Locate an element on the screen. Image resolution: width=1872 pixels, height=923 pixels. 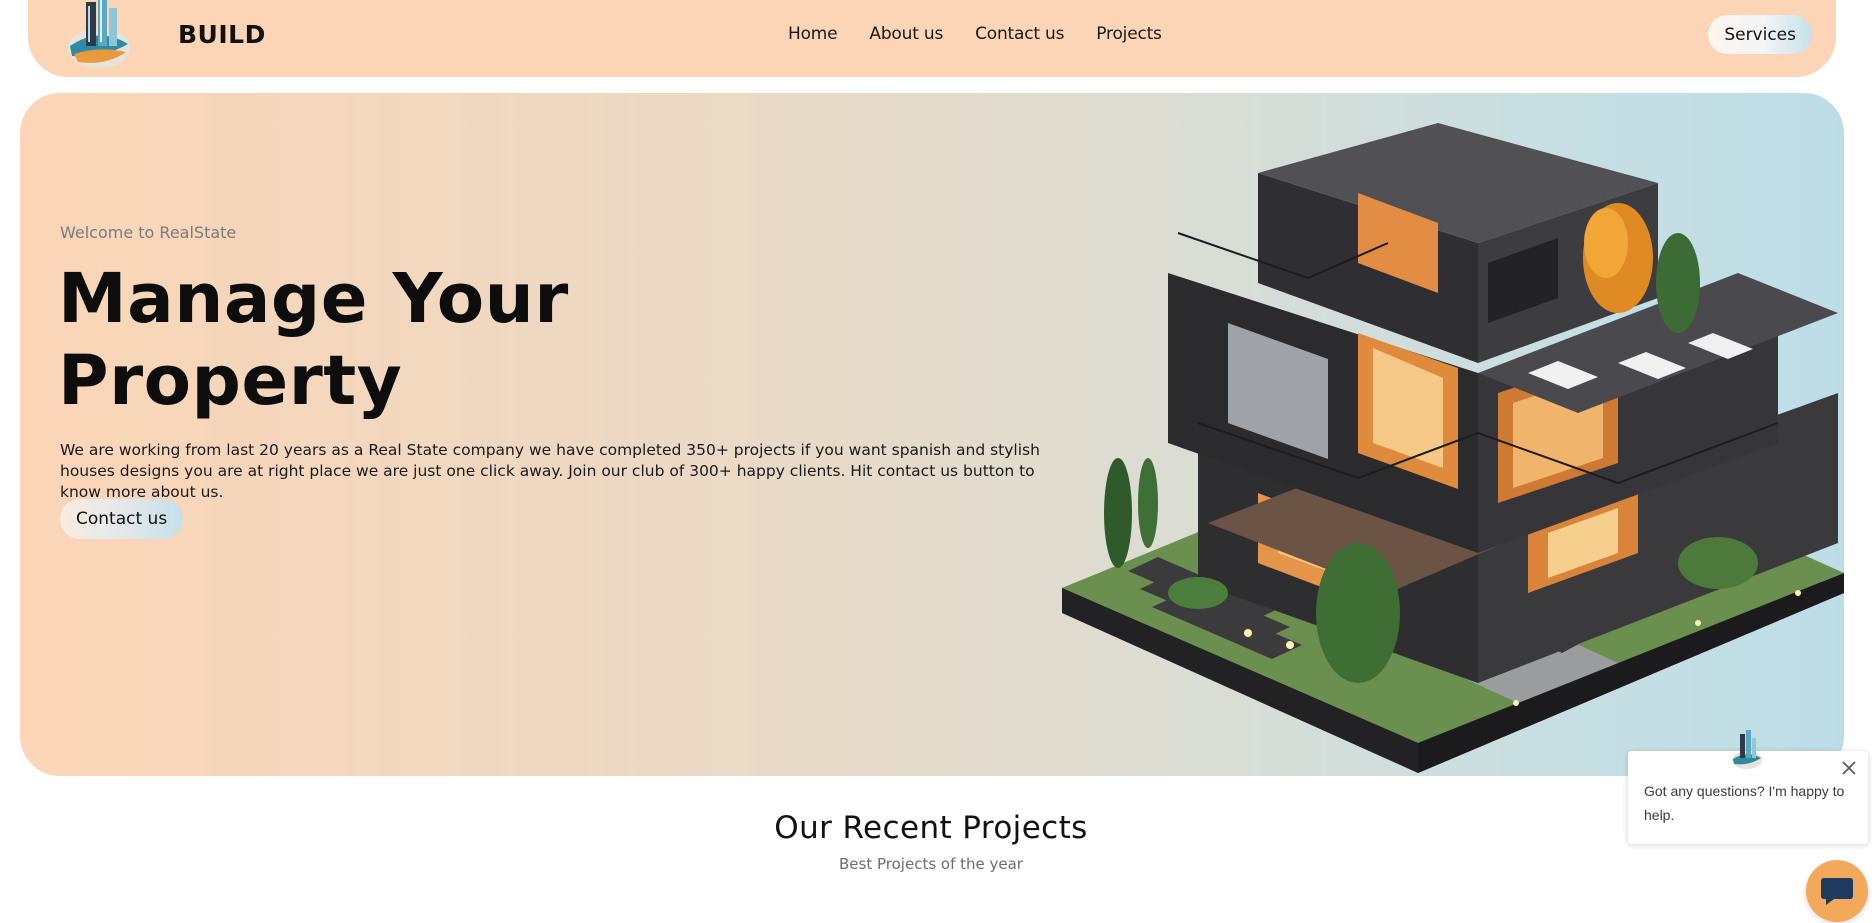
projects-section-subtitle: Best Projects of the year is located at coordinates (931, 864).